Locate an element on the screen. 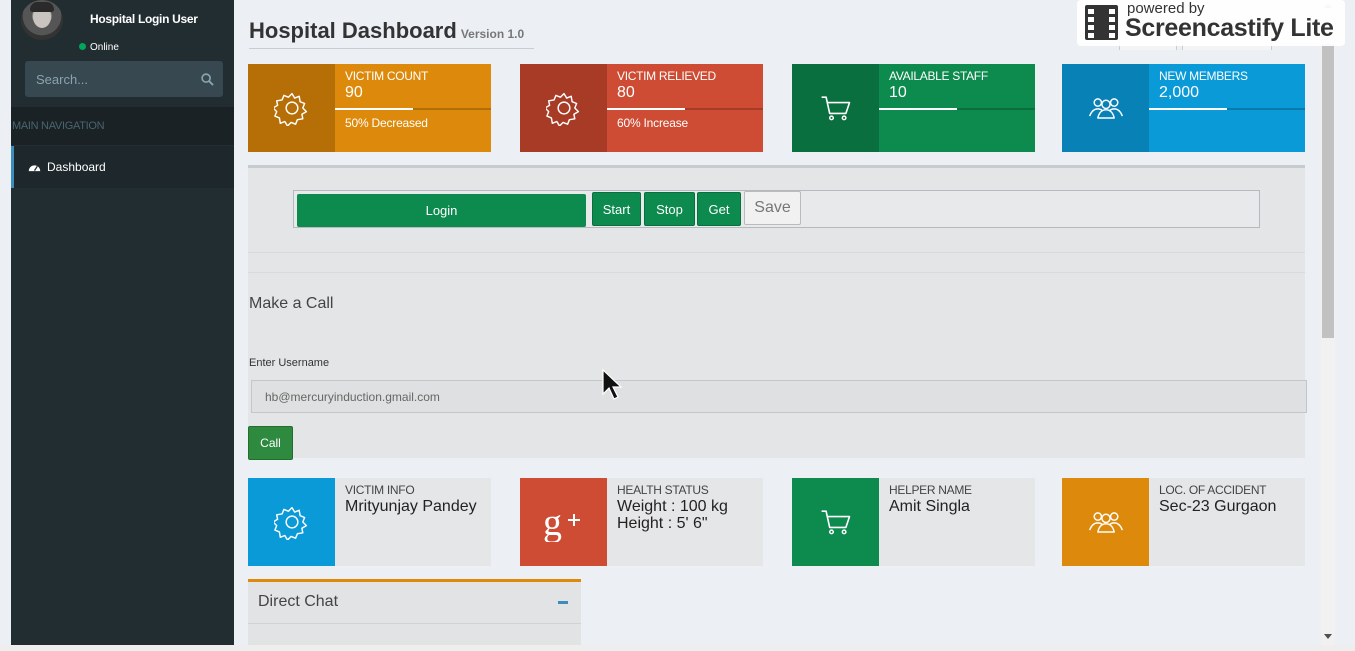 The height and width of the screenshot is (651, 1355). google-plus-icon: g is located at coordinates (561, 522).